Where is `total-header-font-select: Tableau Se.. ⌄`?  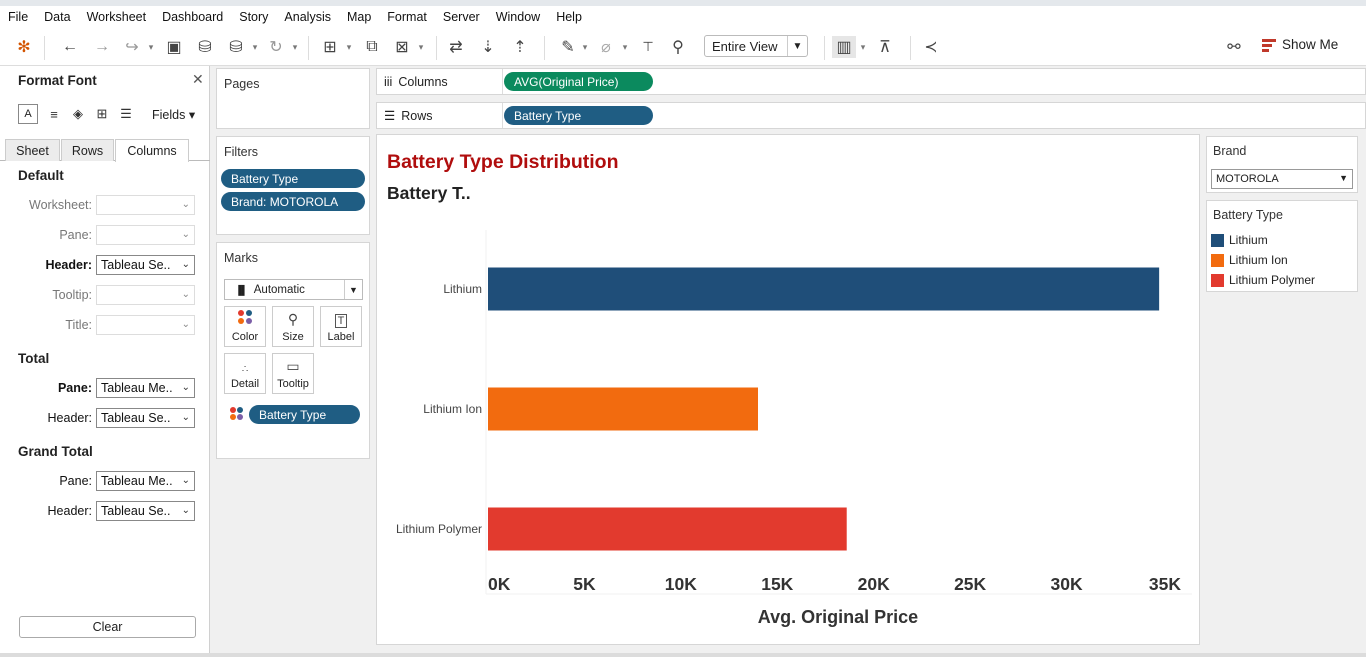 total-header-font-select: Tableau Se.. ⌄ is located at coordinates (145, 418).